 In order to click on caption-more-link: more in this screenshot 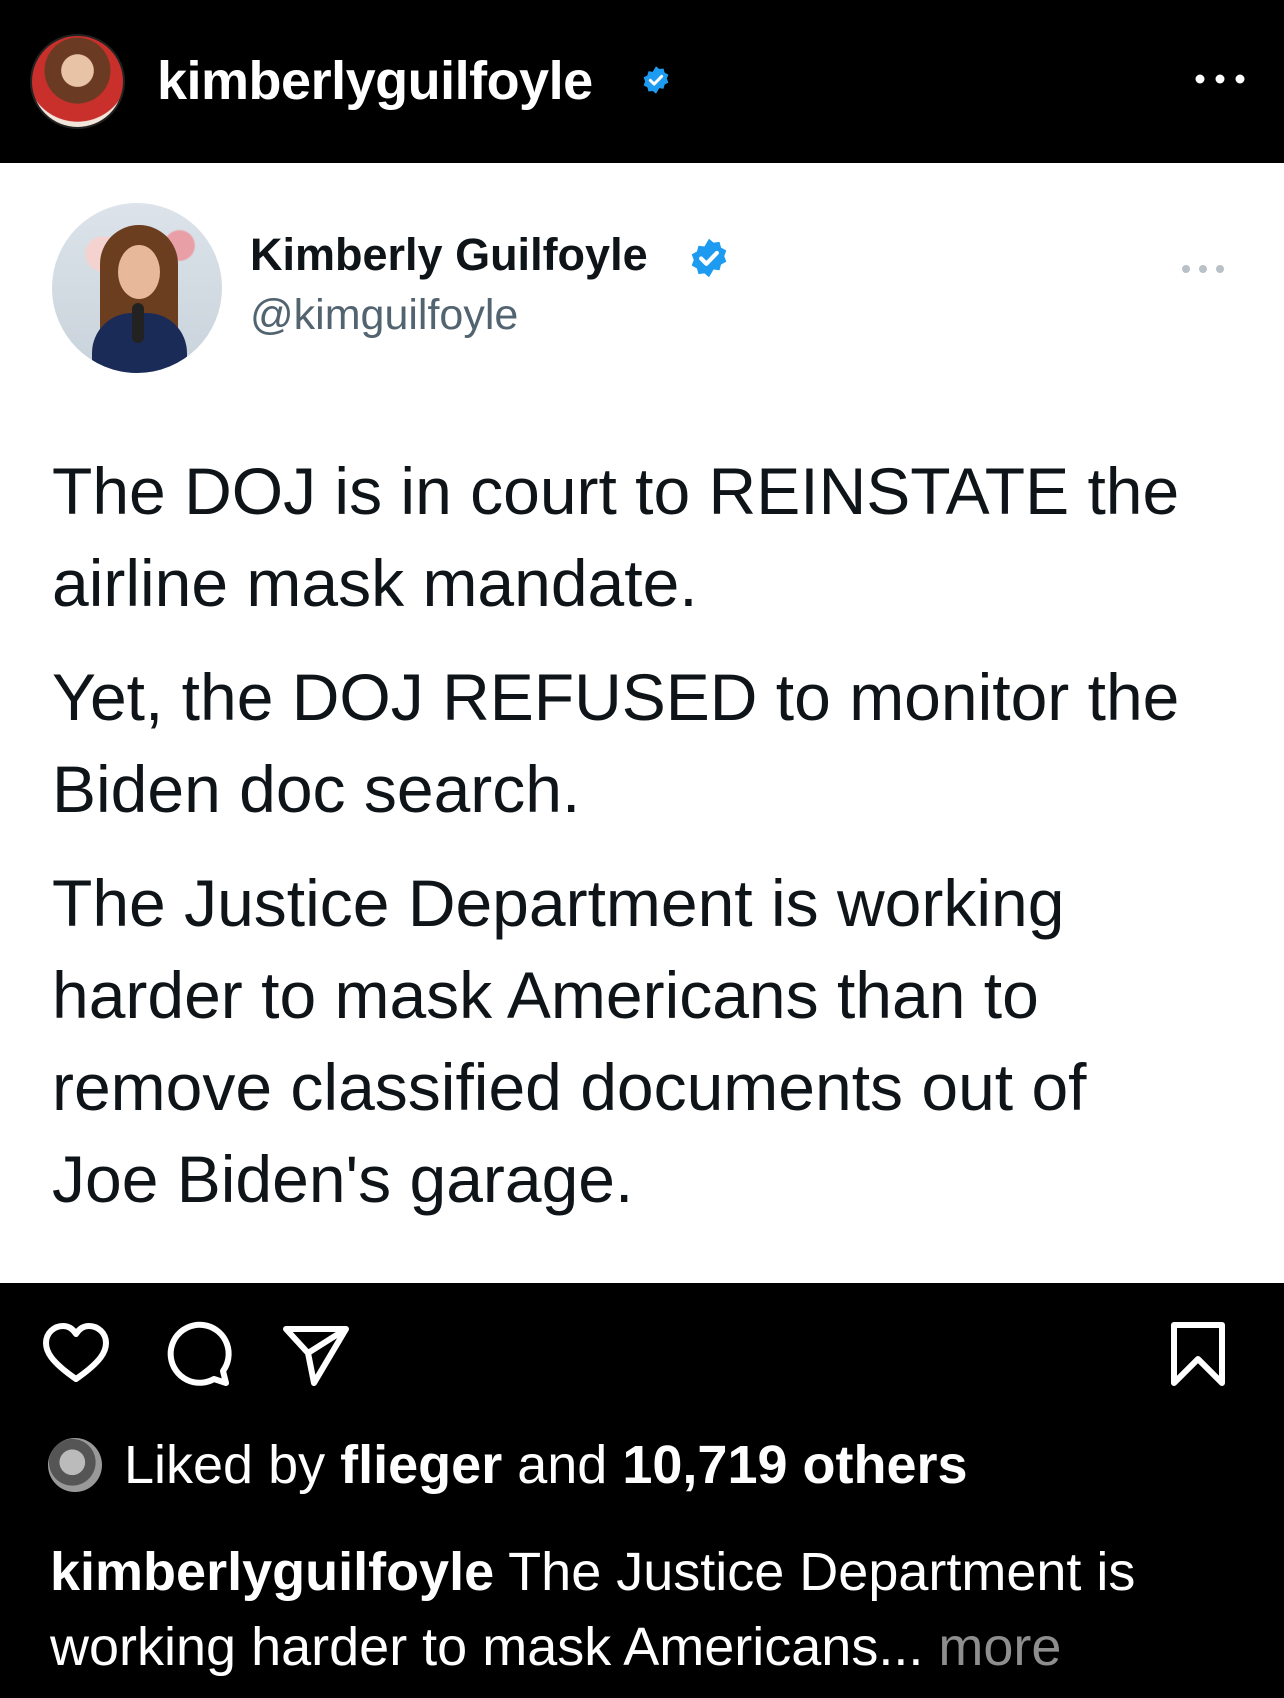, I will do `click(999, 1647)`.